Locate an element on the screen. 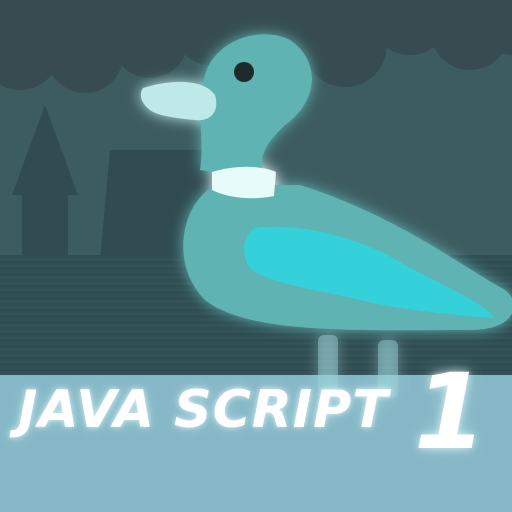  episode-number: 1 is located at coordinates (450, 412).